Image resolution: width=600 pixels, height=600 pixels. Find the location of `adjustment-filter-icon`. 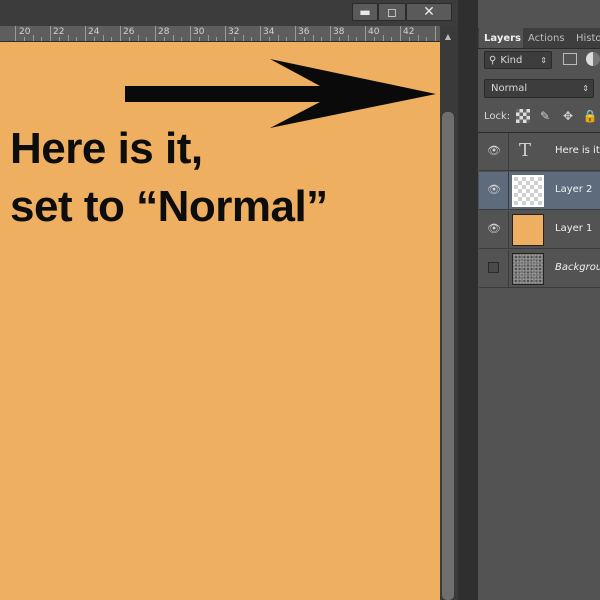

adjustment-filter-icon is located at coordinates (593, 59).